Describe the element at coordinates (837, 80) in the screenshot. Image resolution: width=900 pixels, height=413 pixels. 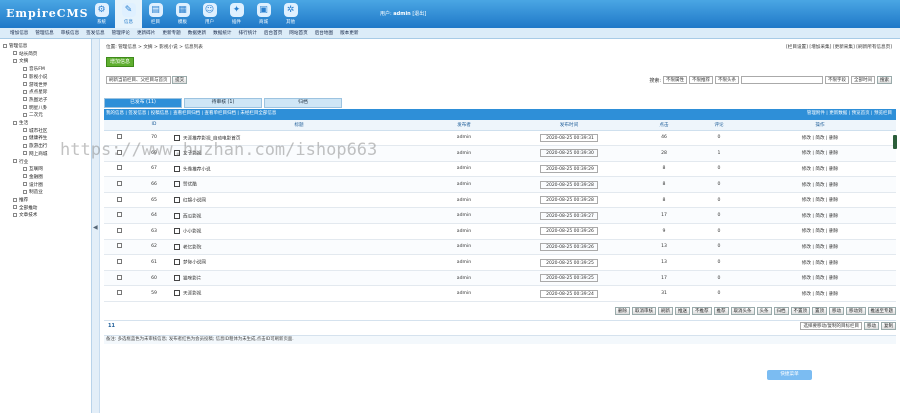
I see `field-select: 不限字段` at that location.